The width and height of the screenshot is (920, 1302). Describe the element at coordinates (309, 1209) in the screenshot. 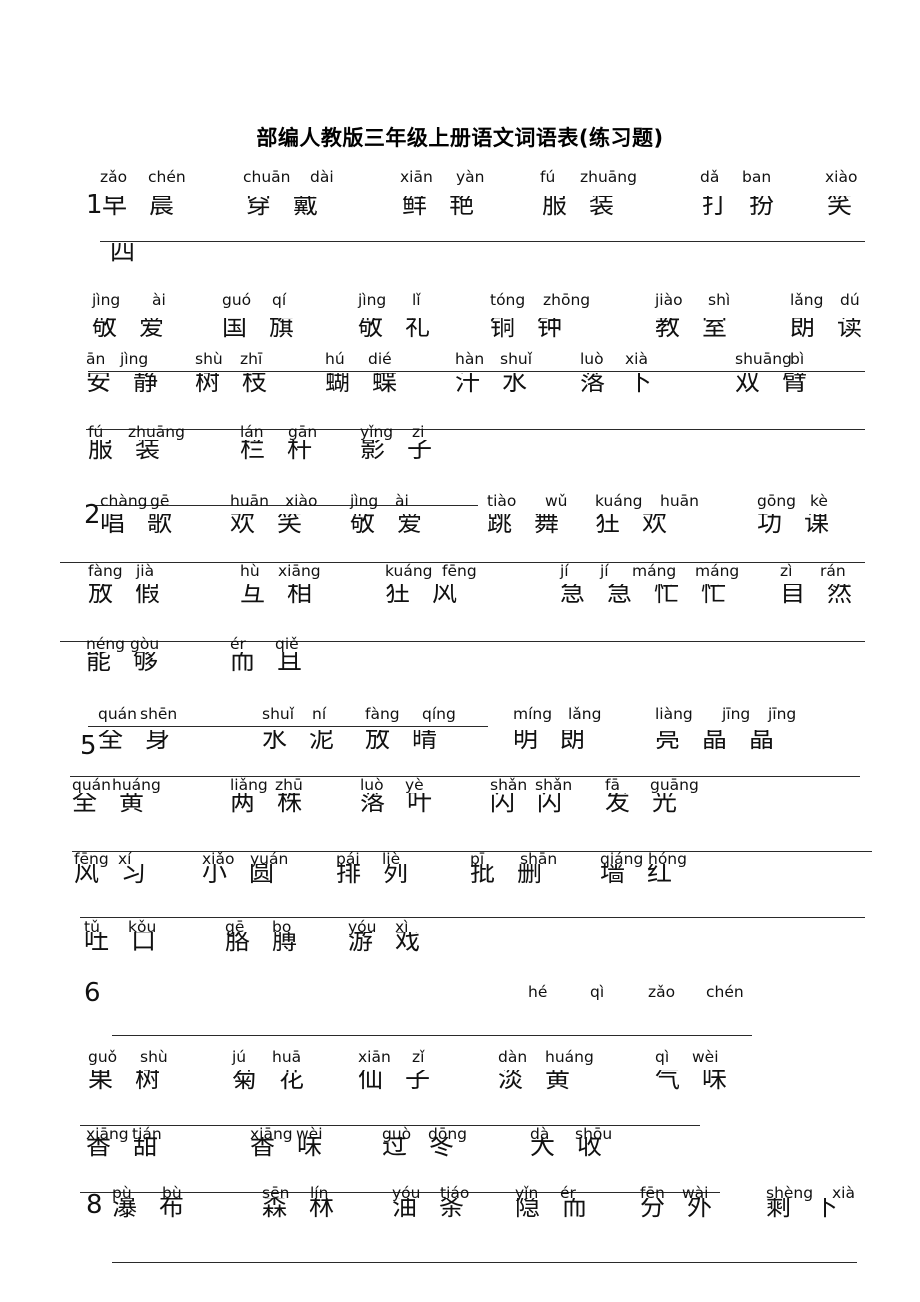

I see `hanzi-word: 森林` at that location.